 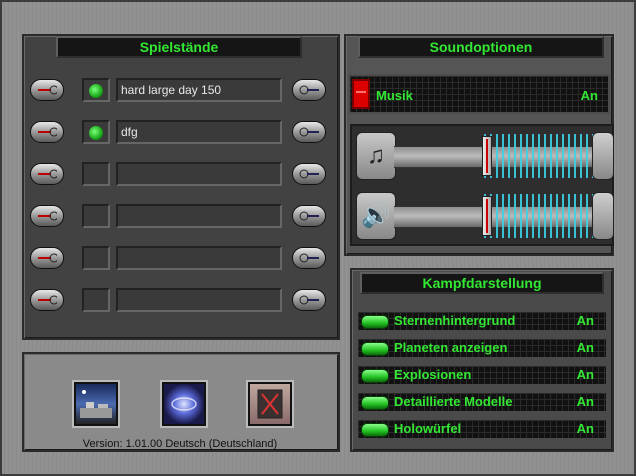 I want to click on combat-option-row: Explosionen An, so click(x=482, y=375).